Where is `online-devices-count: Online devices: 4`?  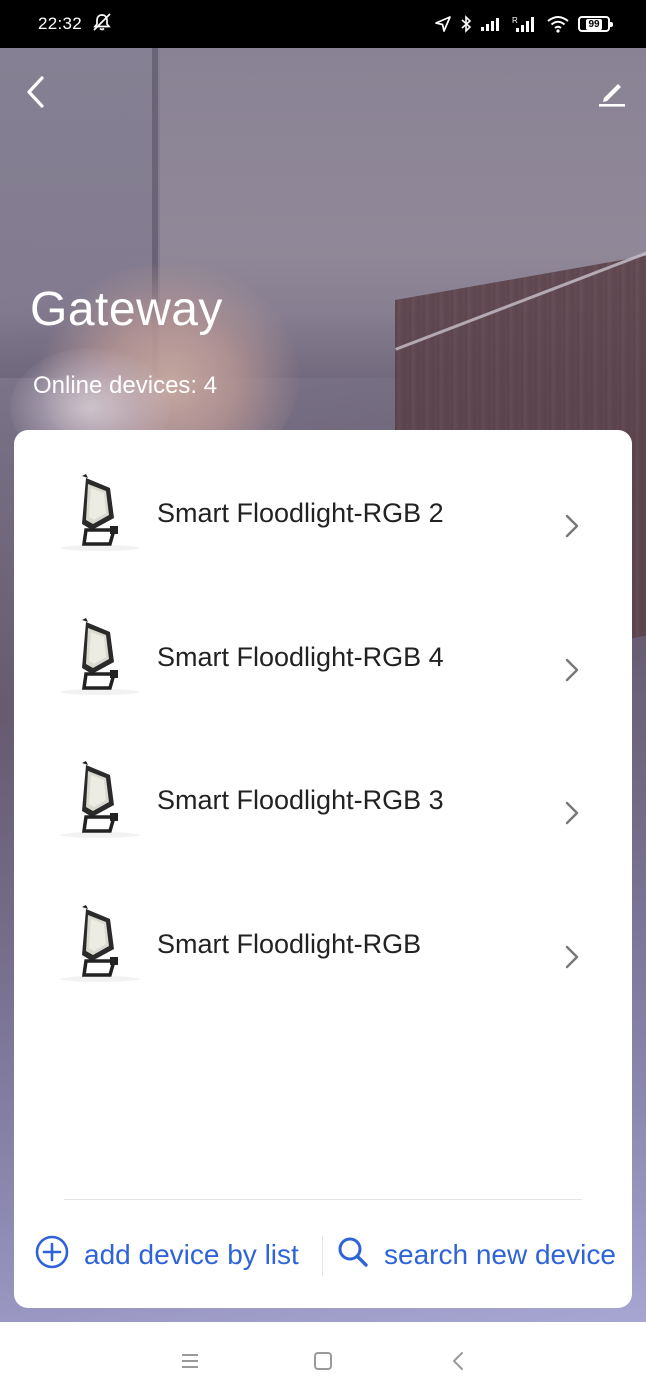
online-devices-count: Online devices: 4 is located at coordinates (125, 385).